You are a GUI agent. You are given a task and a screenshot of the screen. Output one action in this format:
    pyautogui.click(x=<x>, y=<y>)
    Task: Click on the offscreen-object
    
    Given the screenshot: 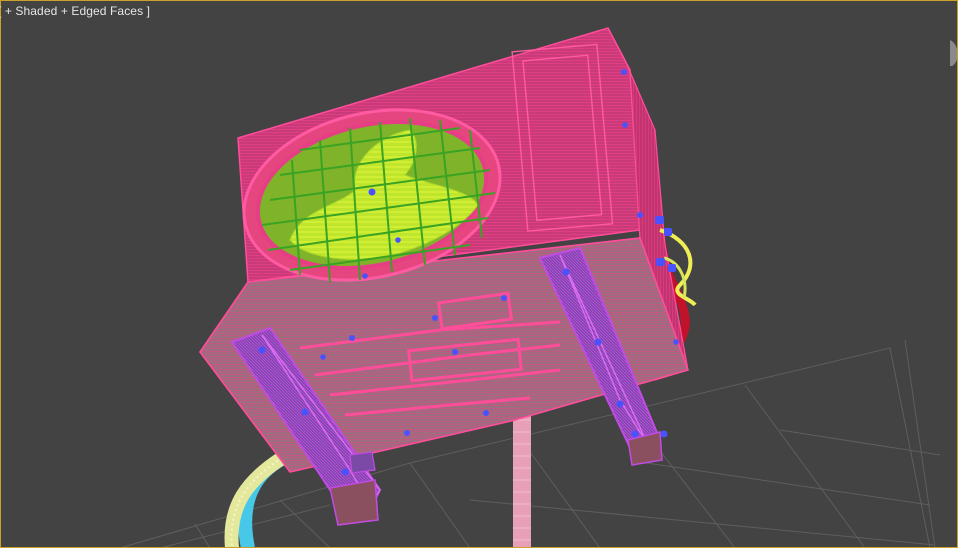 What is the action you would take?
    pyautogui.click(x=954, y=53)
    